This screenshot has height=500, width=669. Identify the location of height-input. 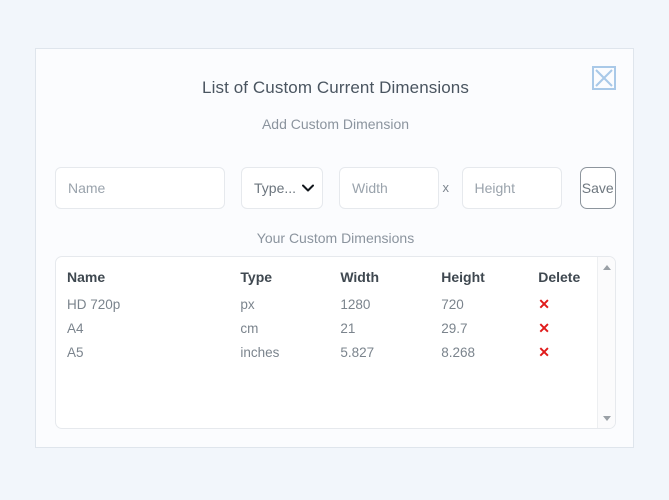
(511, 188).